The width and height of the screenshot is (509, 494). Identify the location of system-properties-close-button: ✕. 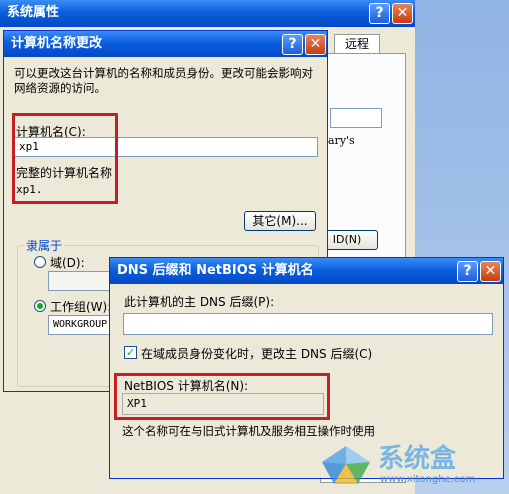
(402, 13).